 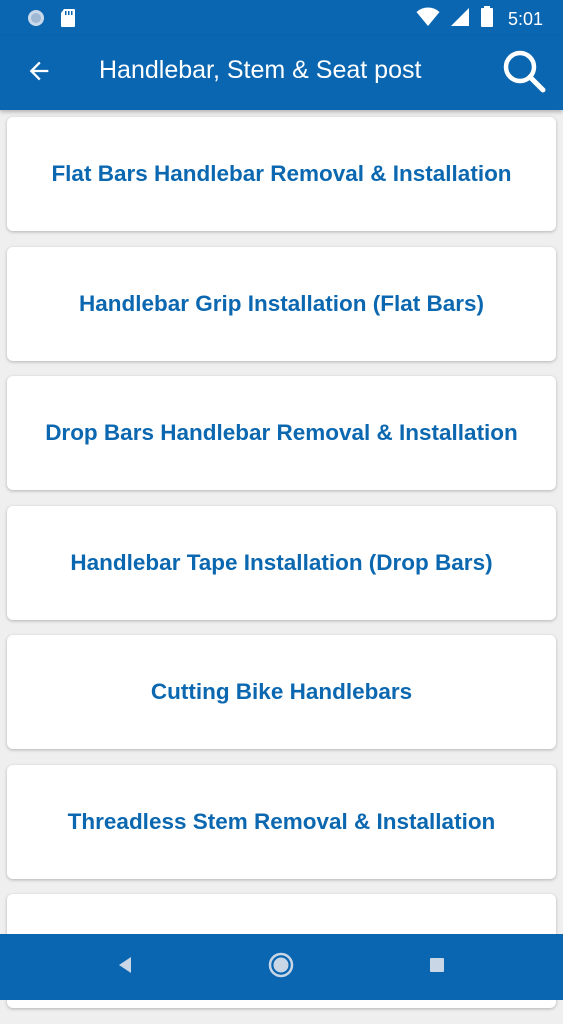 What do you see at coordinates (428, 19) in the screenshot?
I see `wifi-icon` at bounding box center [428, 19].